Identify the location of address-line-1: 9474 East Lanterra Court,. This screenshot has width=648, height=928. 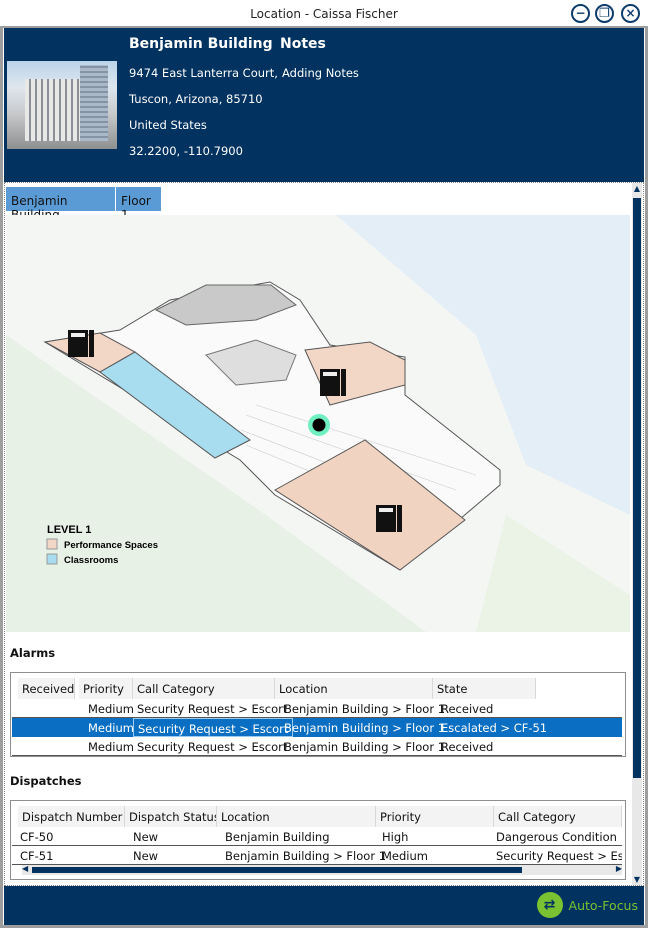
(203, 73).